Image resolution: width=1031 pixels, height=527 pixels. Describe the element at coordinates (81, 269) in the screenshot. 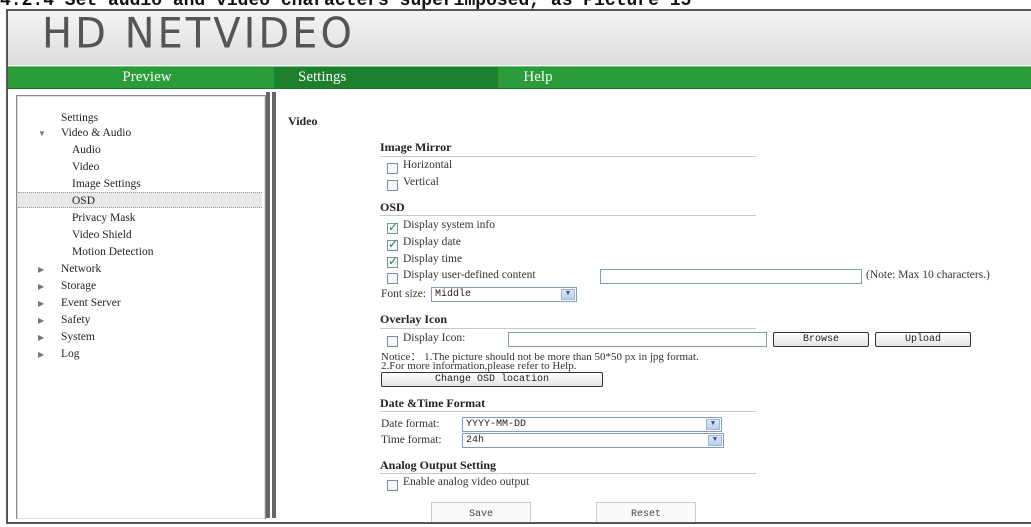

I see `sidebar-item-network: Network` at that location.